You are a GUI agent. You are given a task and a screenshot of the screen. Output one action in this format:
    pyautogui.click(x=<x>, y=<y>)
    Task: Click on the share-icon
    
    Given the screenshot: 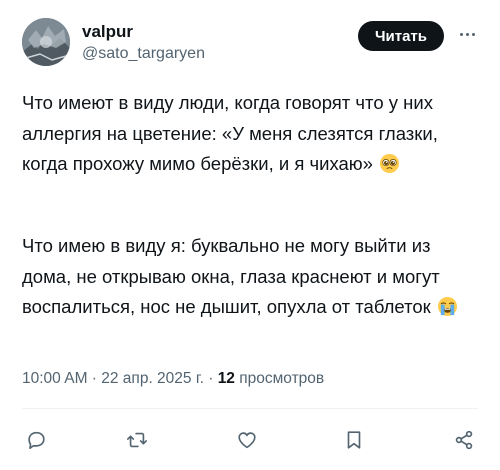 What is the action you would take?
    pyautogui.click(x=464, y=440)
    